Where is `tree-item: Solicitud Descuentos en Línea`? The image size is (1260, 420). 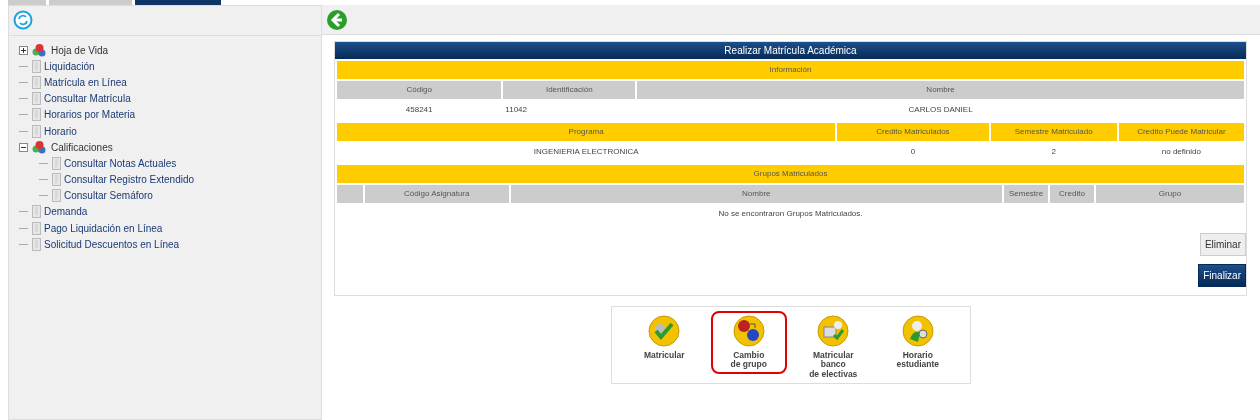 tree-item: Solicitud Descuentos en Línea is located at coordinates (112, 244).